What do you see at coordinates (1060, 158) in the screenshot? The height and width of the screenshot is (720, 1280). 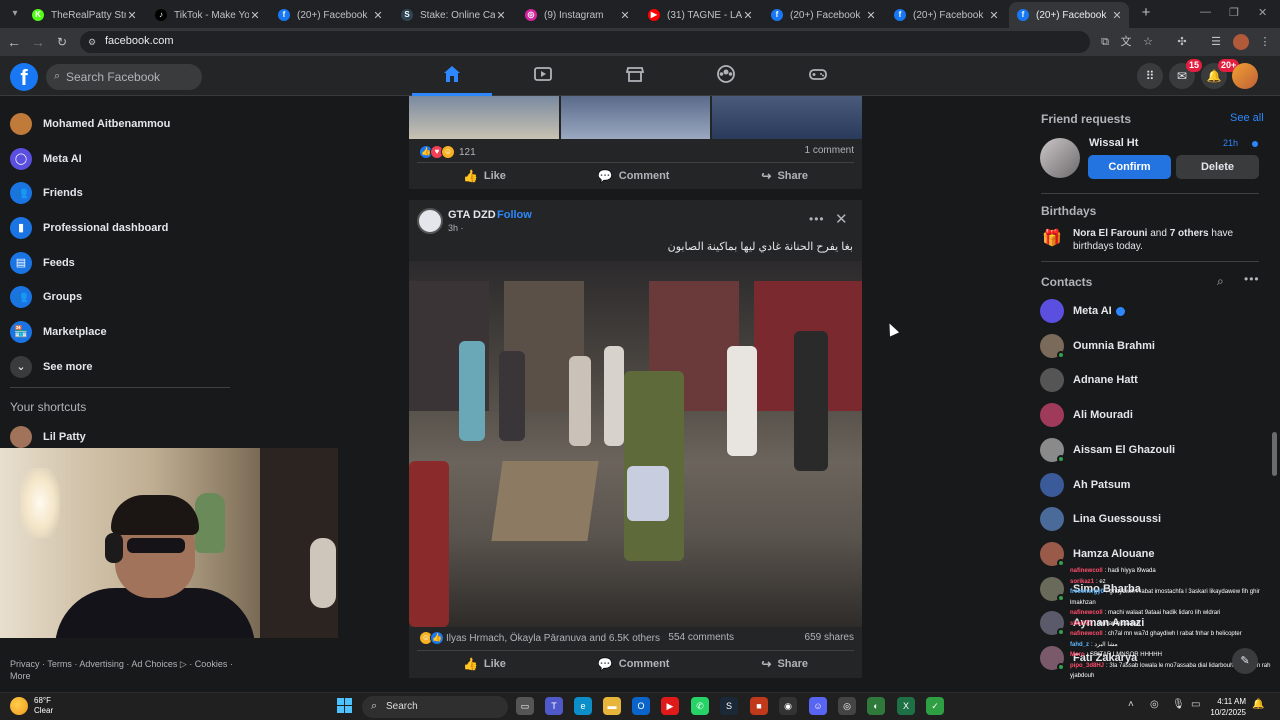 I see `requester-avatar` at bounding box center [1060, 158].